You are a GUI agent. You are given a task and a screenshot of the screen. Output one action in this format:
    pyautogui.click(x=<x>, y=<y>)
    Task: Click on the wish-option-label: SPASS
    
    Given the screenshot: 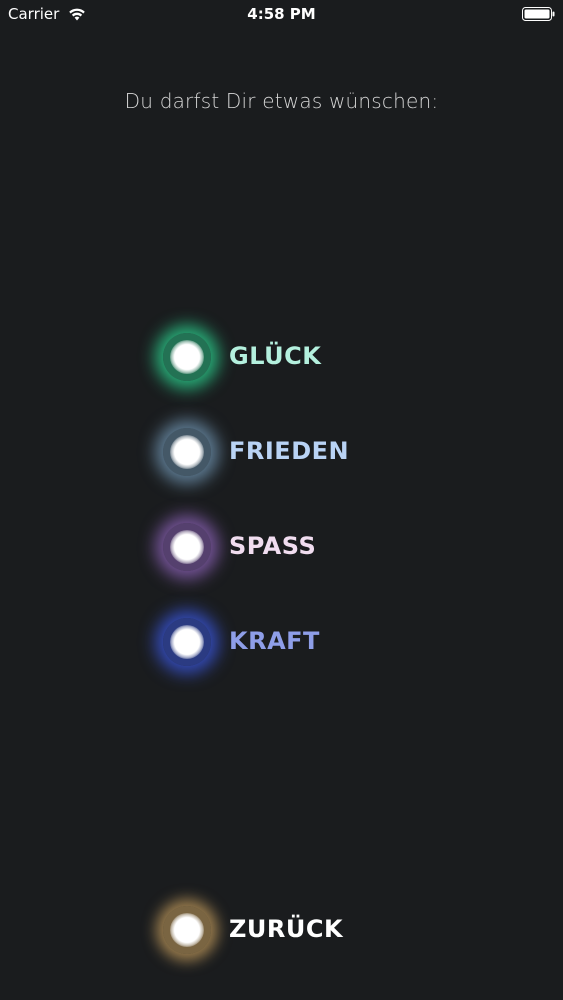 What is the action you would take?
    pyautogui.click(x=273, y=546)
    